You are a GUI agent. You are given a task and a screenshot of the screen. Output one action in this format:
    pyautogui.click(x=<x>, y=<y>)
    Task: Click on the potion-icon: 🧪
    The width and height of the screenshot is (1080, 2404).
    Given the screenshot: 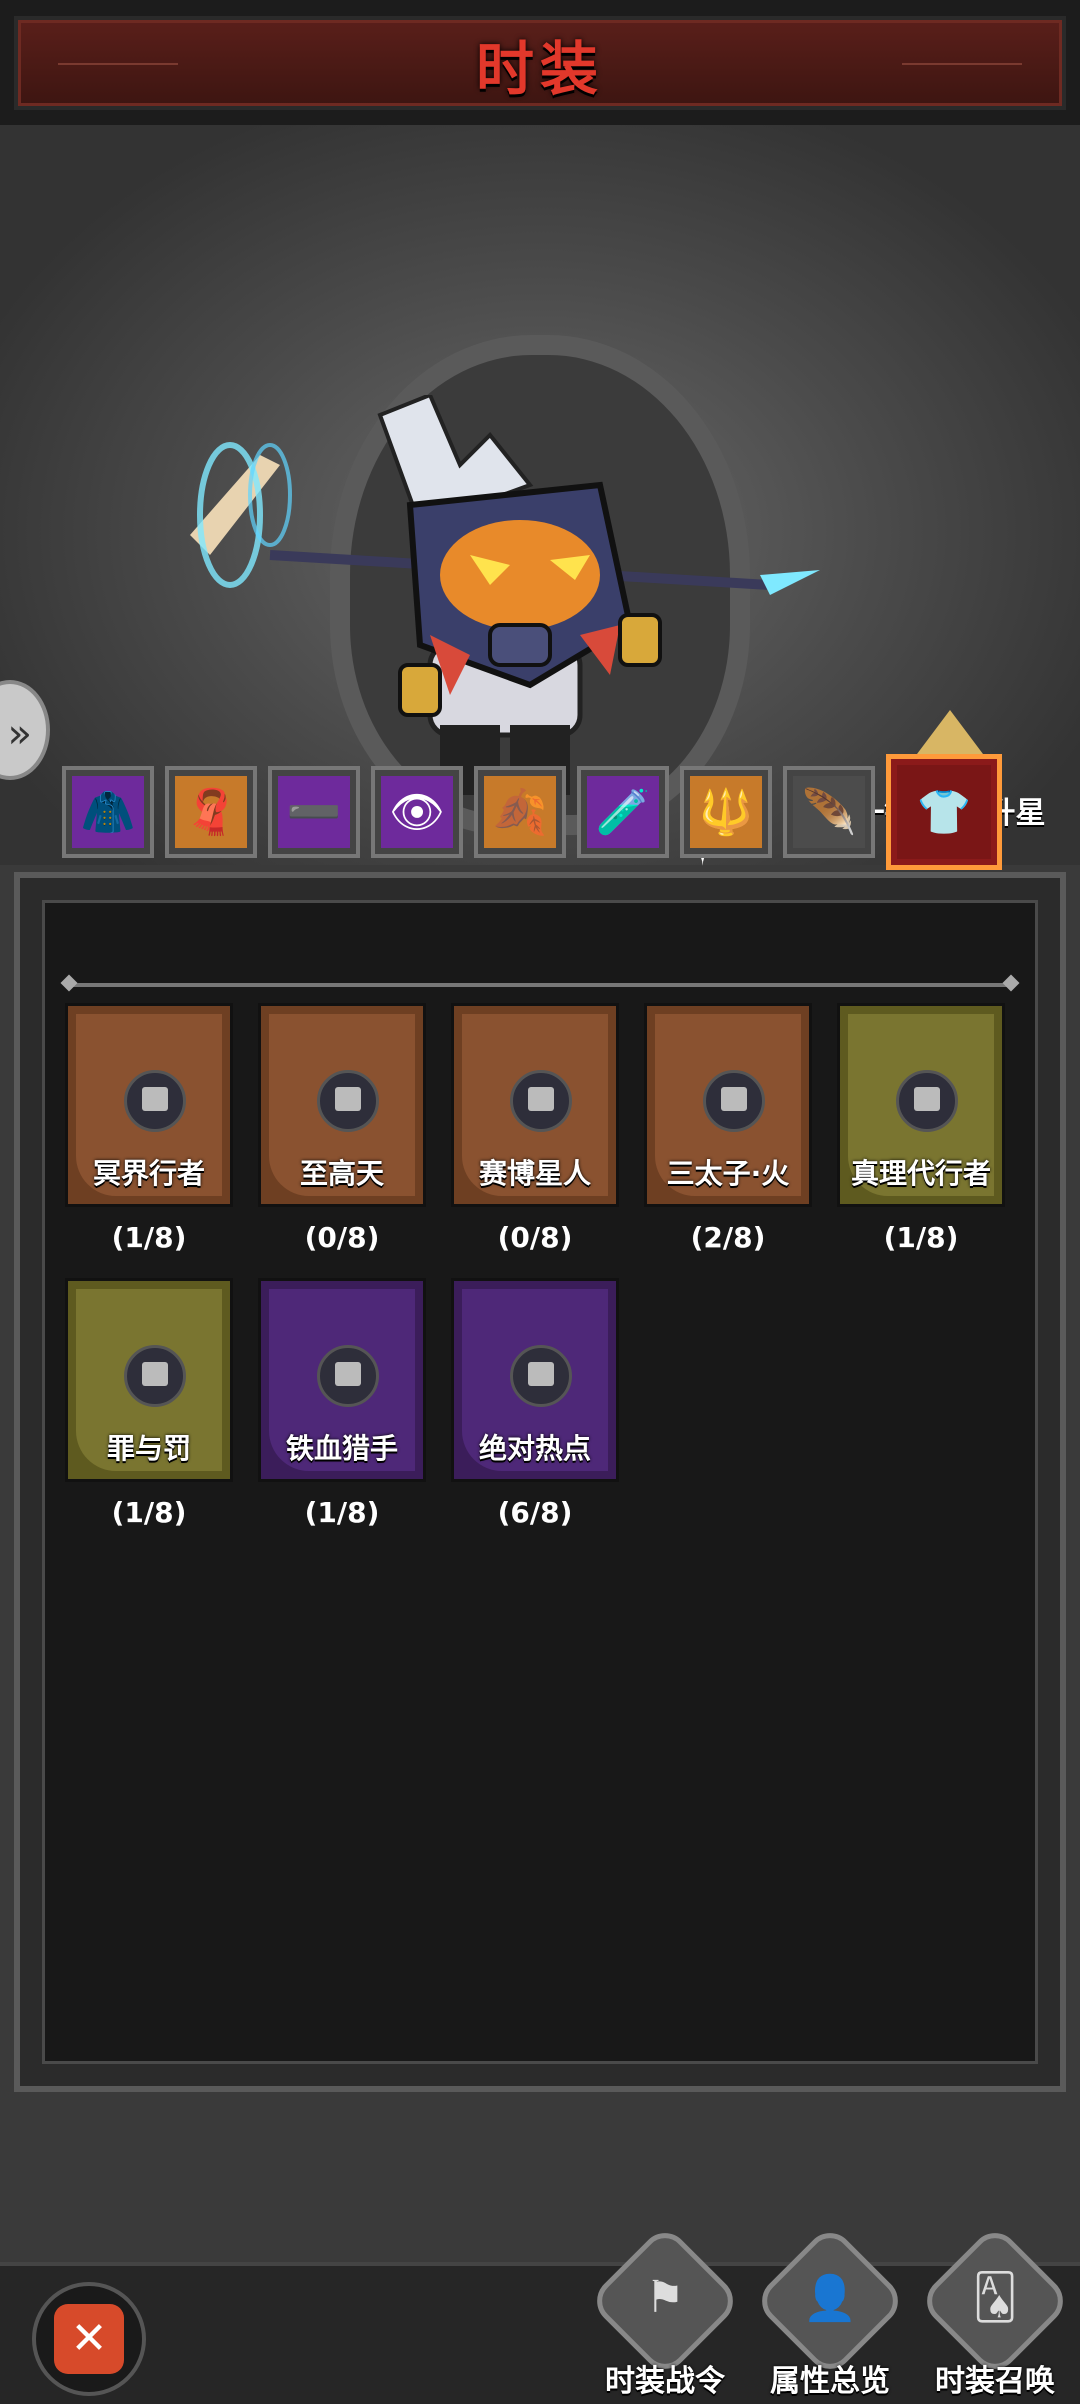 What is the action you would take?
    pyautogui.click(x=623, y=812)
    